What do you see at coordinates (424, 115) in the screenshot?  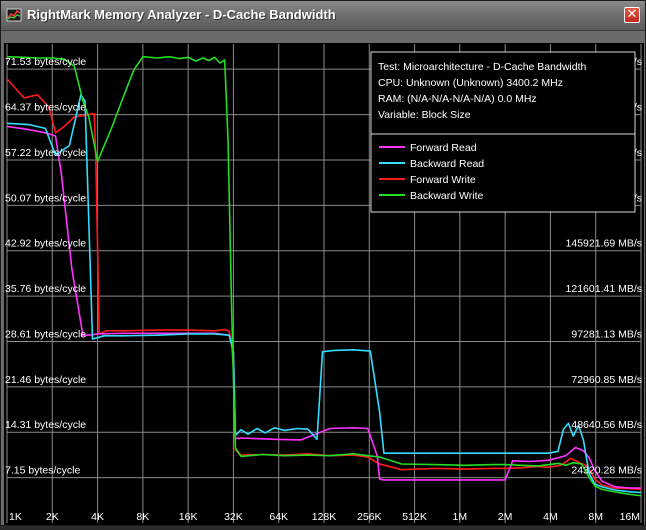 I see `info-variable: Variable: Block Size` at bounding box center [424, 115].